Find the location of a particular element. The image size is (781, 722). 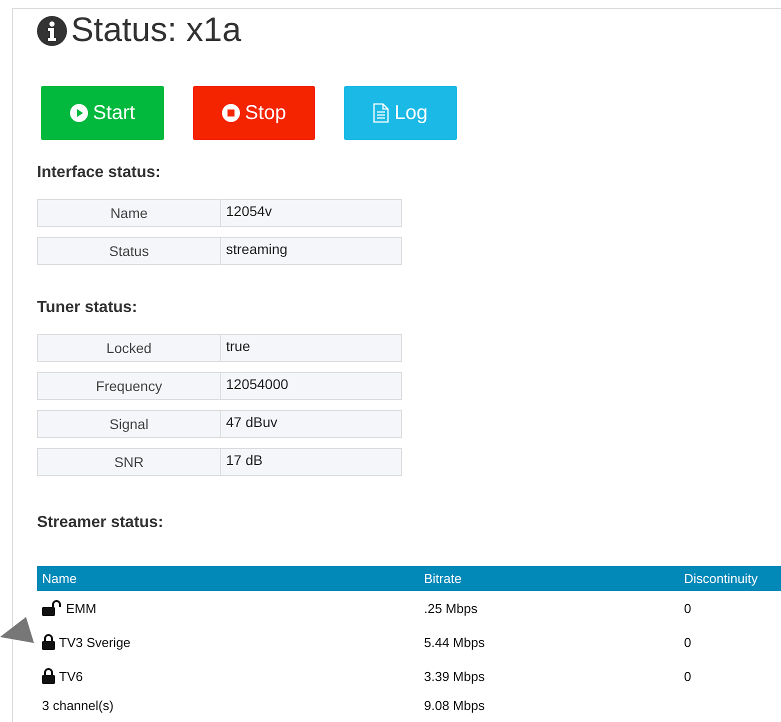

row-value: 17 dB is located at coordinates (244, 460).